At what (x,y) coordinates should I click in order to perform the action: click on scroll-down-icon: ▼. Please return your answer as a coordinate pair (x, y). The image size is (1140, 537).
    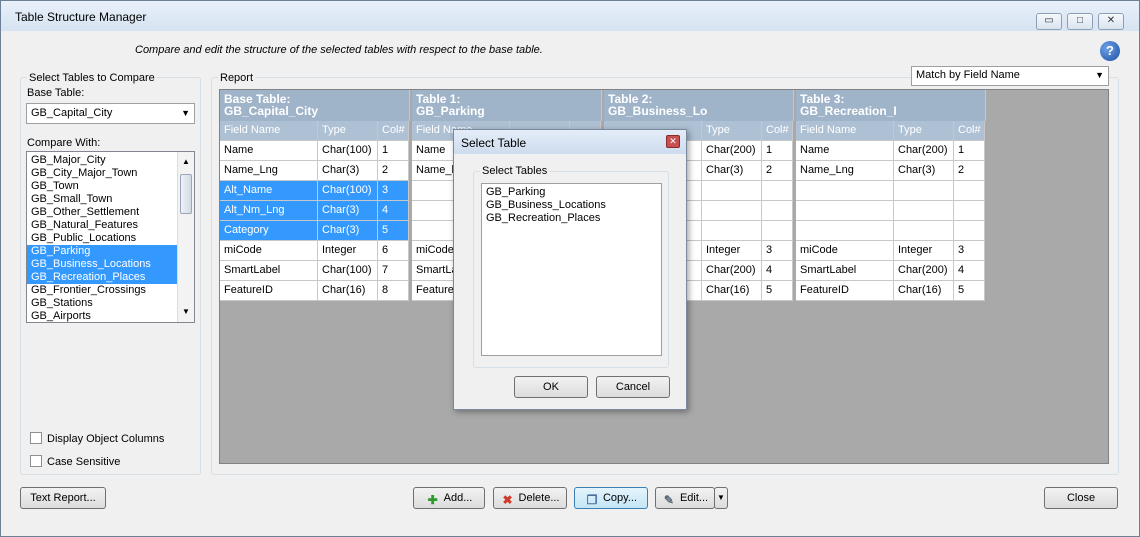
    Looking at the image, I should click on (186, 312).